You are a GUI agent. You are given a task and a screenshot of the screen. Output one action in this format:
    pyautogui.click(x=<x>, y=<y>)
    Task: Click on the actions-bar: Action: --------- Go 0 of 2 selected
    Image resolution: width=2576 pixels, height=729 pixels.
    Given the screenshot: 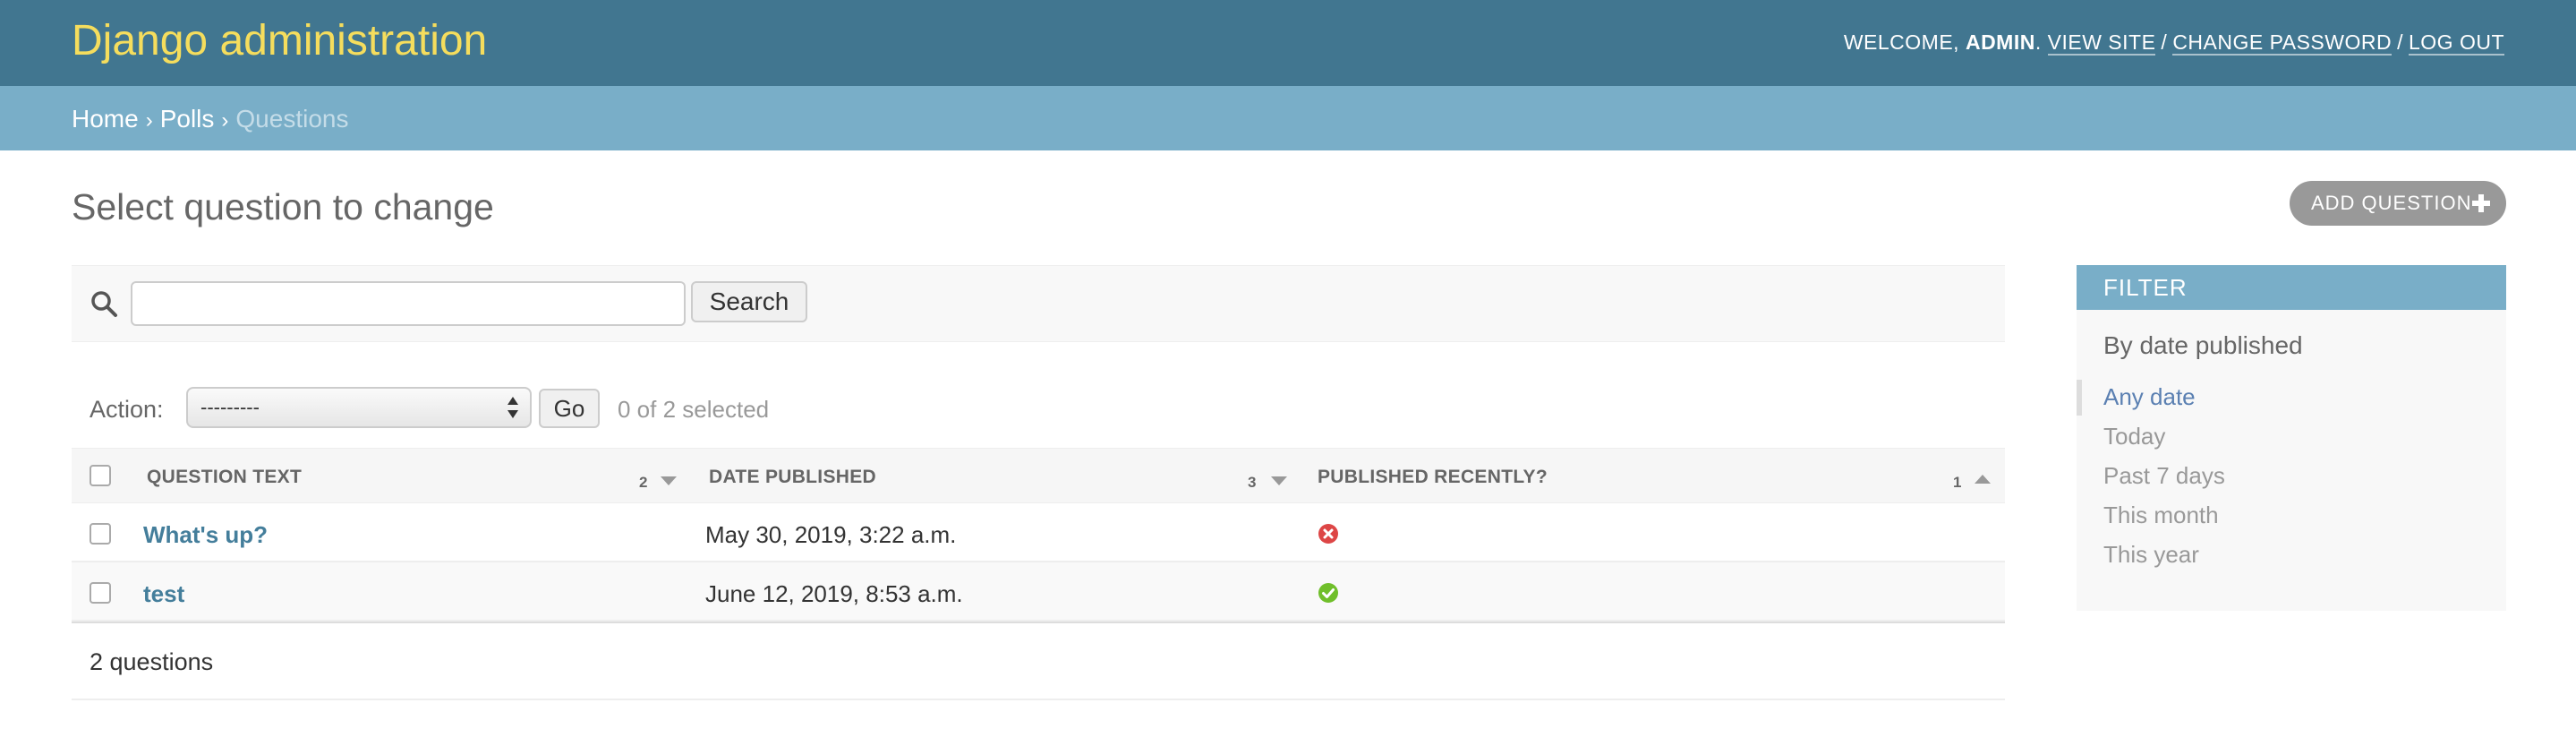 What is the action you would take?
    pyautogui.click(x=1038, y=407)
    